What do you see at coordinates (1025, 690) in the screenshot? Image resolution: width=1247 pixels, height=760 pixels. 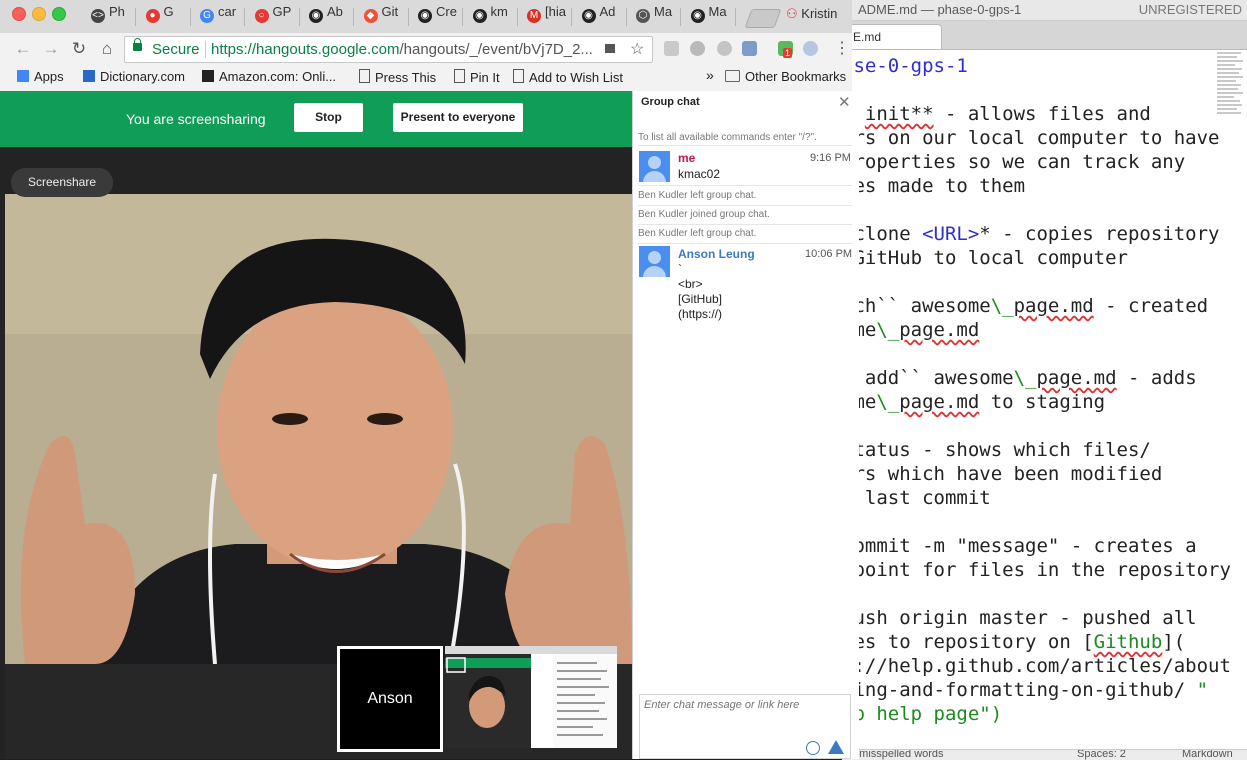 I see `code-line: ting-and-formatting-on-github/ "` at bounding box center [1025, 690].